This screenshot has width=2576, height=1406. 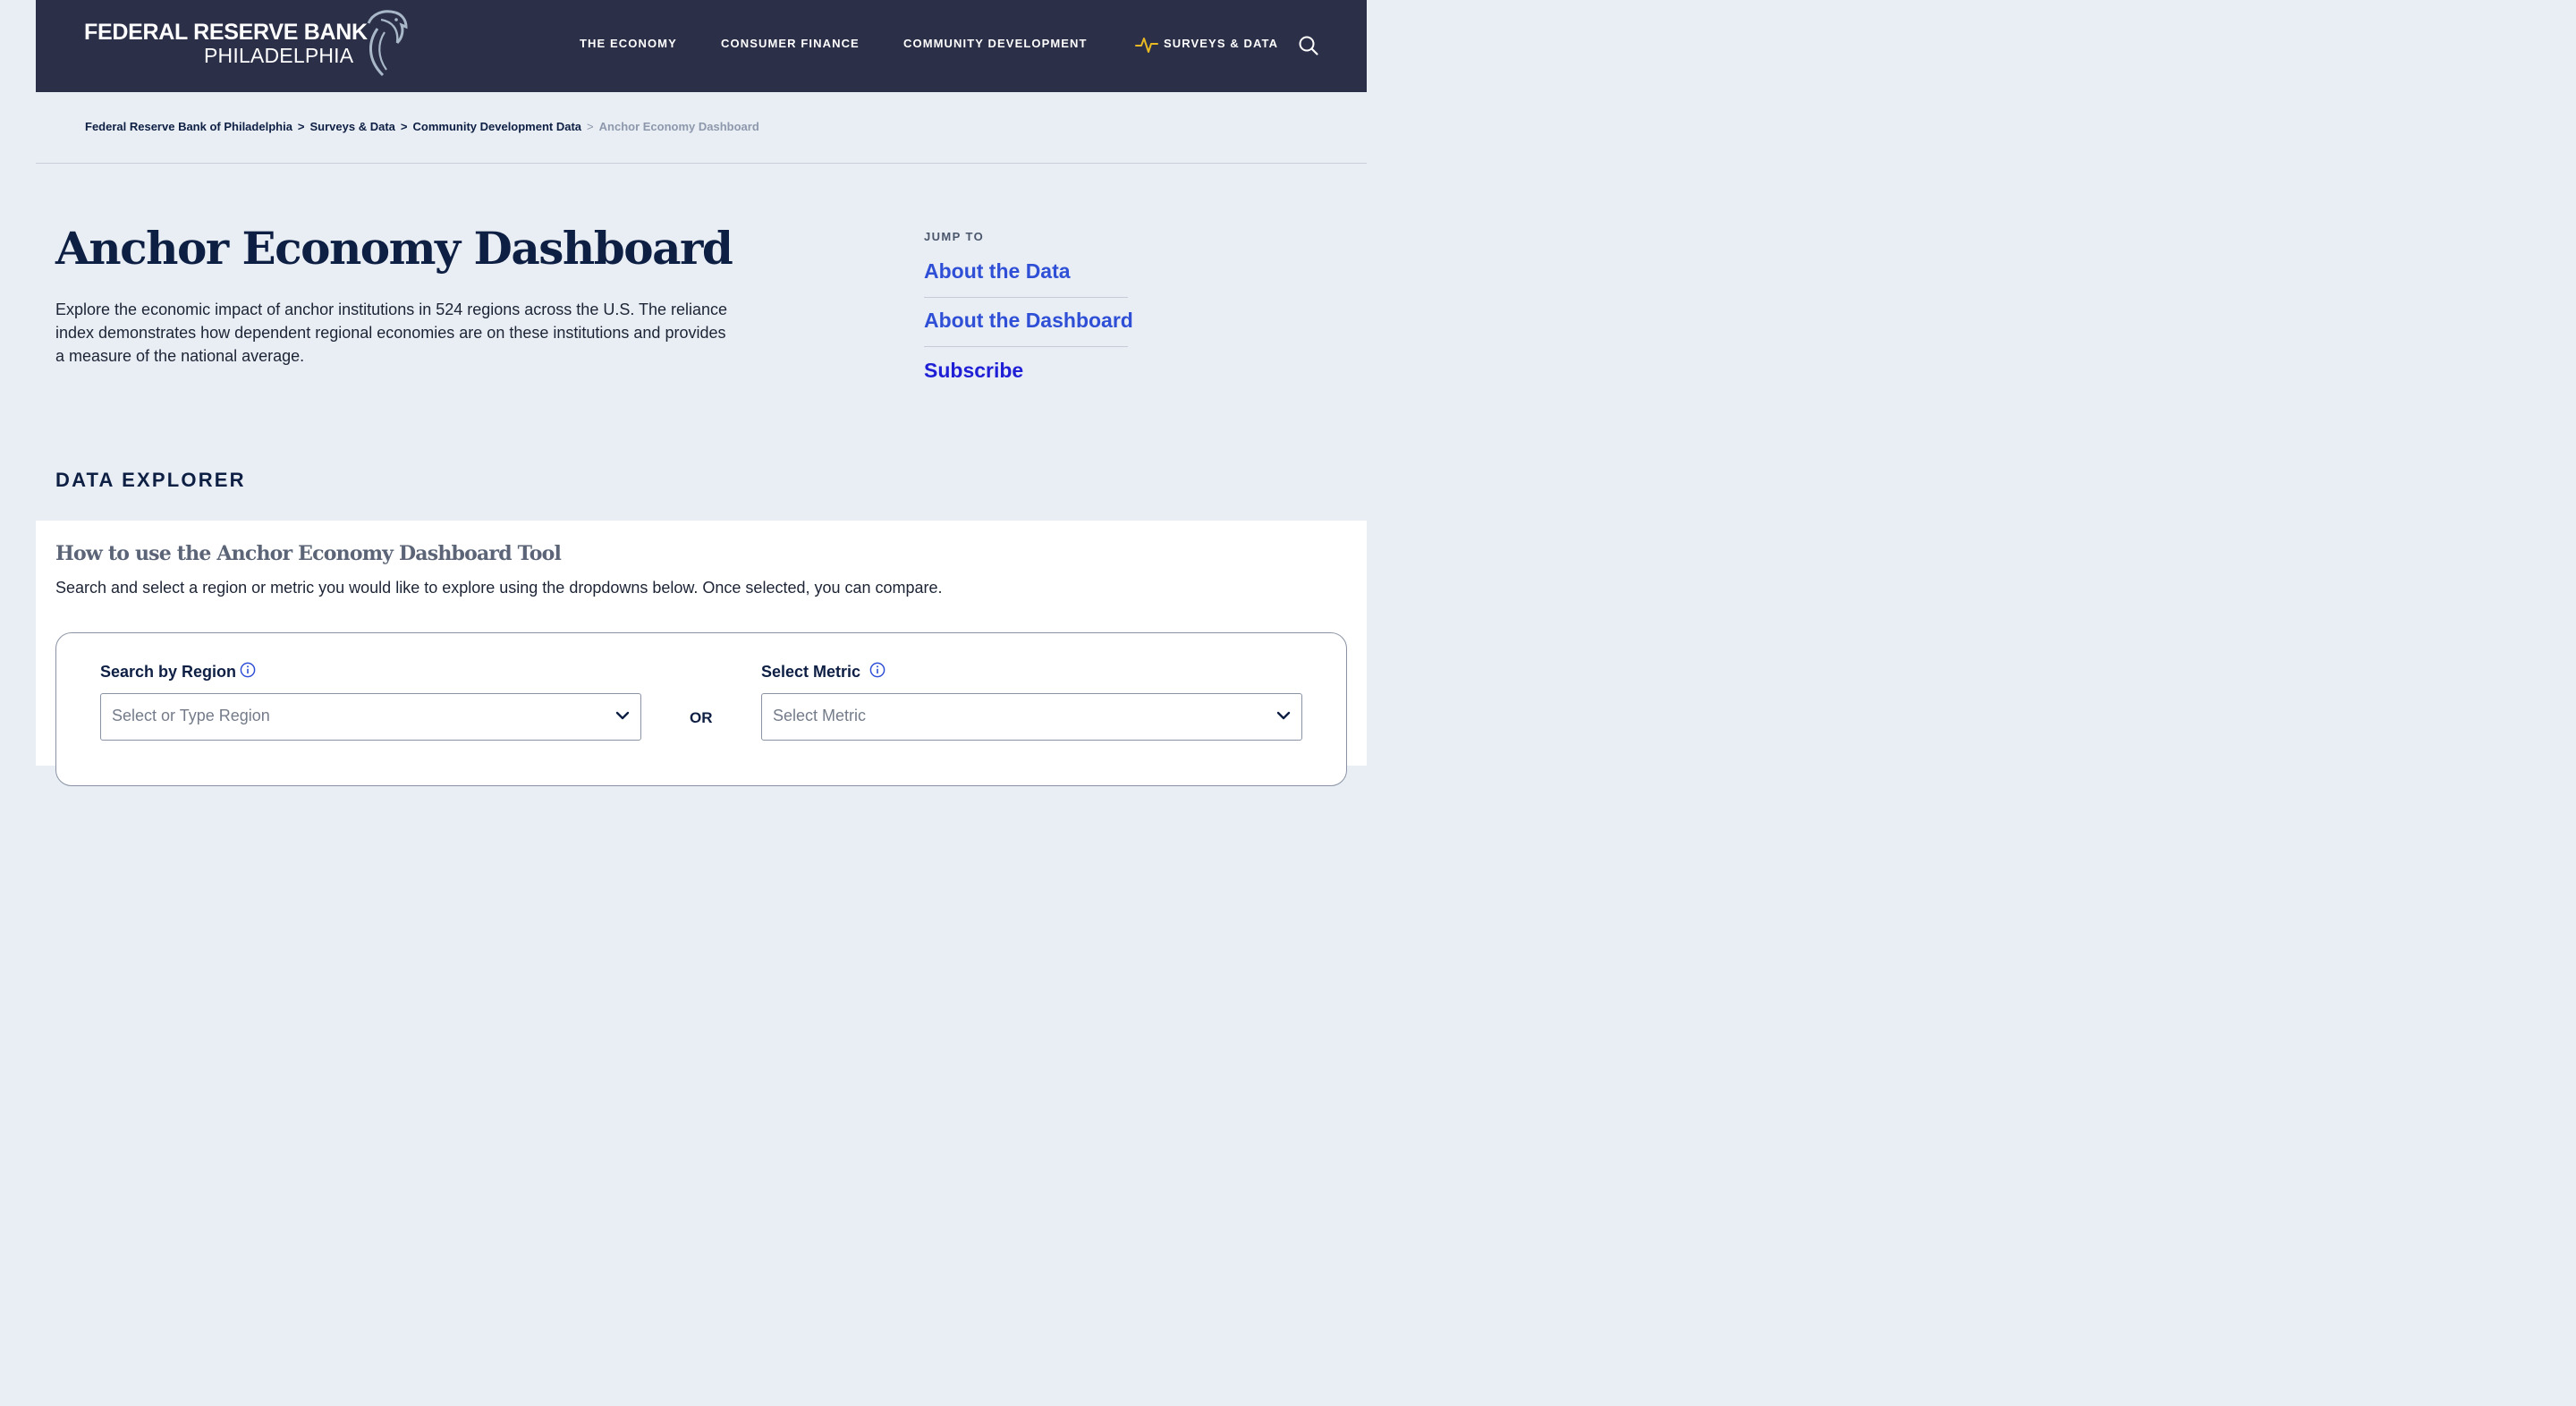 What do you see at coordinates (820, 716) in the screenshot?
I see `metric-select-placeholder: Select Metric` at bounding box center [820, 716].